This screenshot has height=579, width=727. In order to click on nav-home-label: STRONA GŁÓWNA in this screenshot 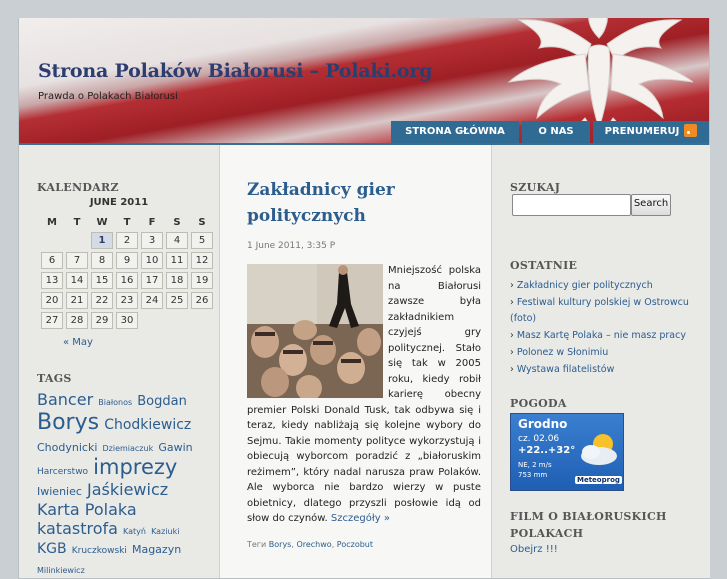, I will do `click(455, 131)`.